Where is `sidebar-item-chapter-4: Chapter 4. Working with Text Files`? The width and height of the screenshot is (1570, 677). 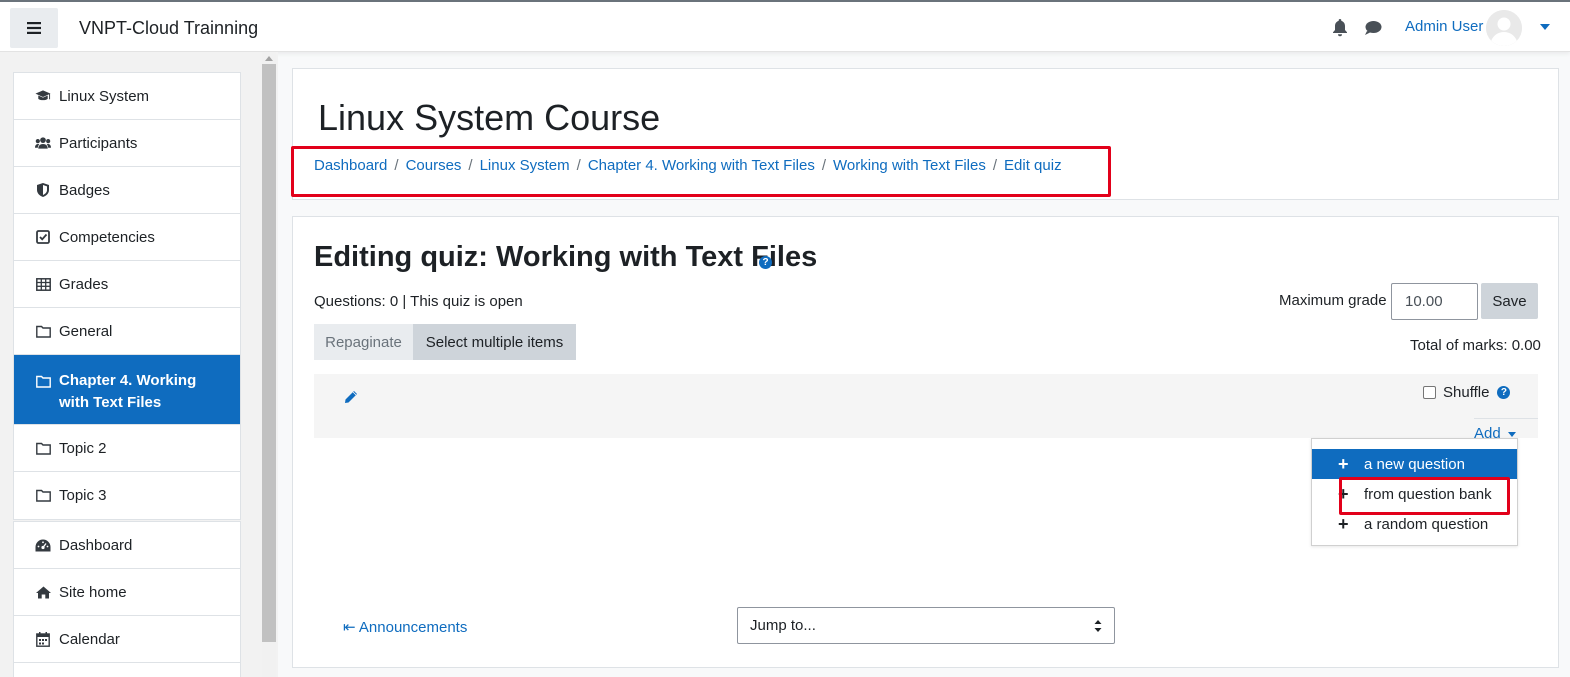 sidebar-item-chapter-4: Chapter 4. Working with Text Files is located at coordinates (127, 390).